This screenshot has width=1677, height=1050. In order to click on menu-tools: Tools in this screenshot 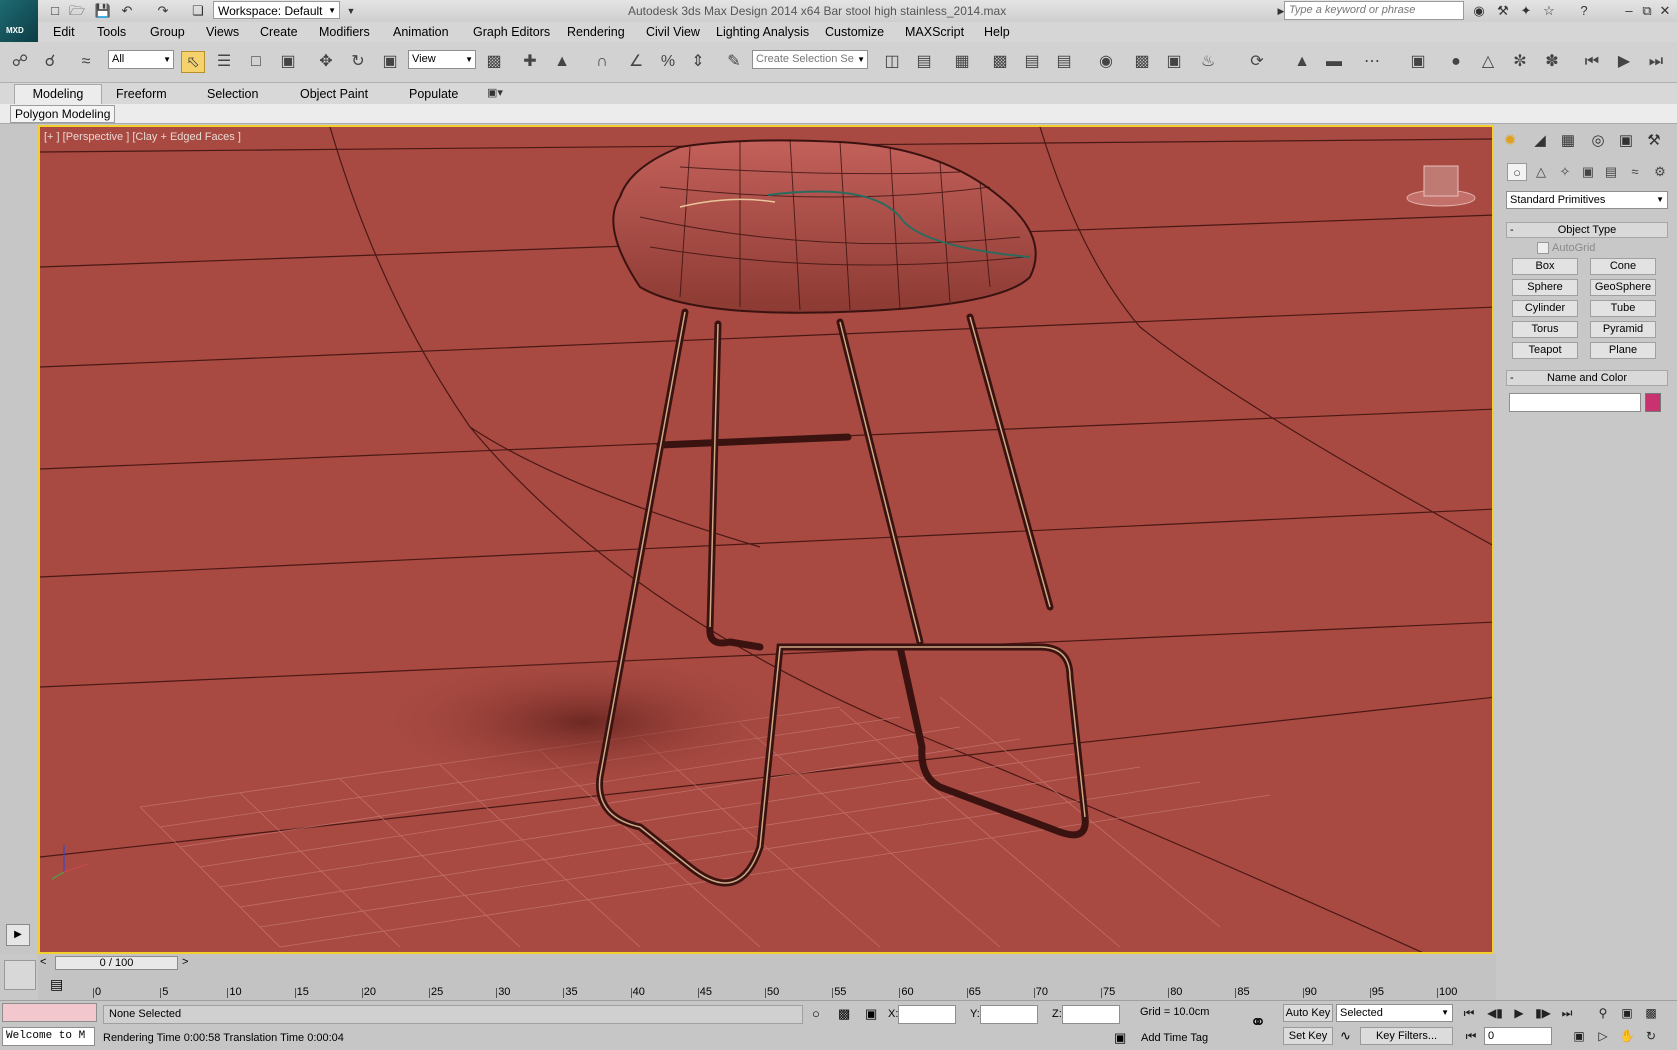, I will do `click(111, 32)`.